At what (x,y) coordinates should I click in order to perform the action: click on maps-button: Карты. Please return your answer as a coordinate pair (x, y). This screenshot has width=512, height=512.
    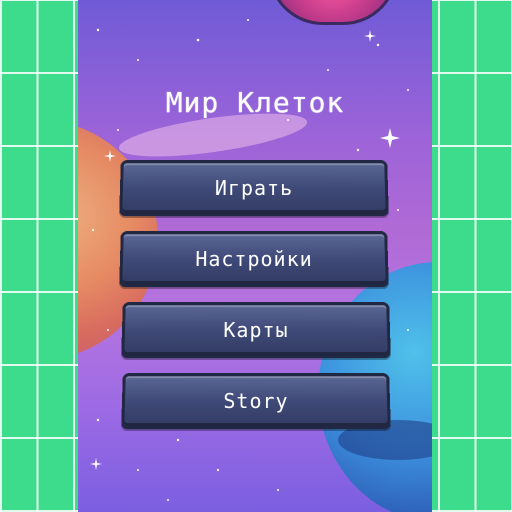
    Looking at the image, I should click on (256, 330).